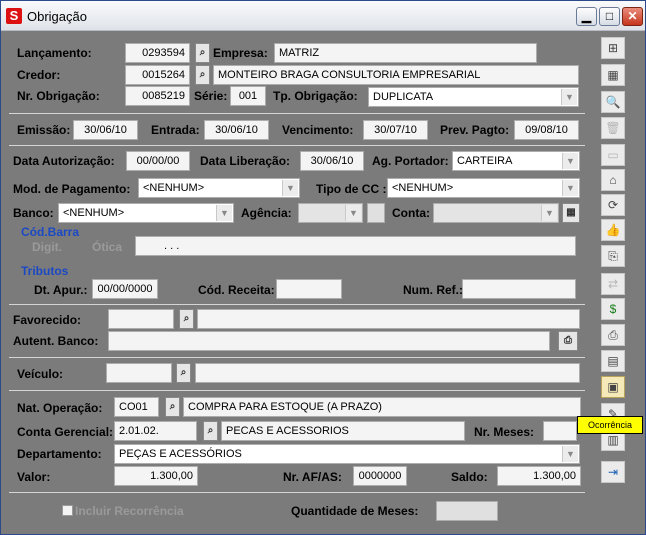  What do you see at coordinates (94, 213) in the screenshot?
I see `banco-value: <NENHUM>` at bounding box center [94, 213].